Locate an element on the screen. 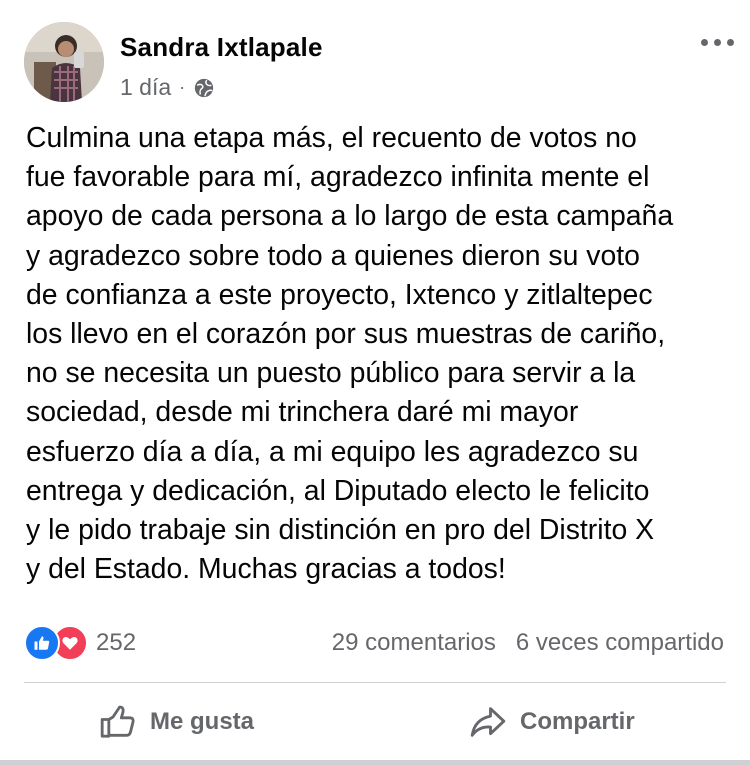 The image size is (750, 765). stats-right: 29 comentarios 6 veces compartido is located at coordinates (528, 643).